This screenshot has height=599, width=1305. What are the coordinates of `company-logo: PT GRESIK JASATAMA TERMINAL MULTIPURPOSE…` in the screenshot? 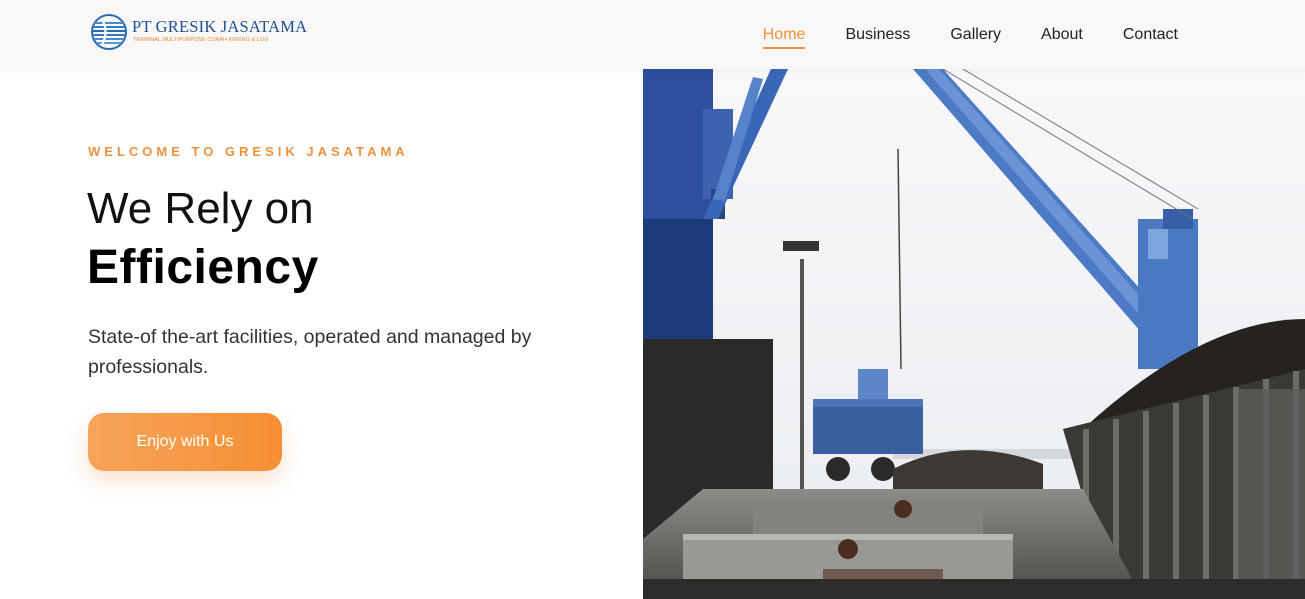 It's located at (198, 33).